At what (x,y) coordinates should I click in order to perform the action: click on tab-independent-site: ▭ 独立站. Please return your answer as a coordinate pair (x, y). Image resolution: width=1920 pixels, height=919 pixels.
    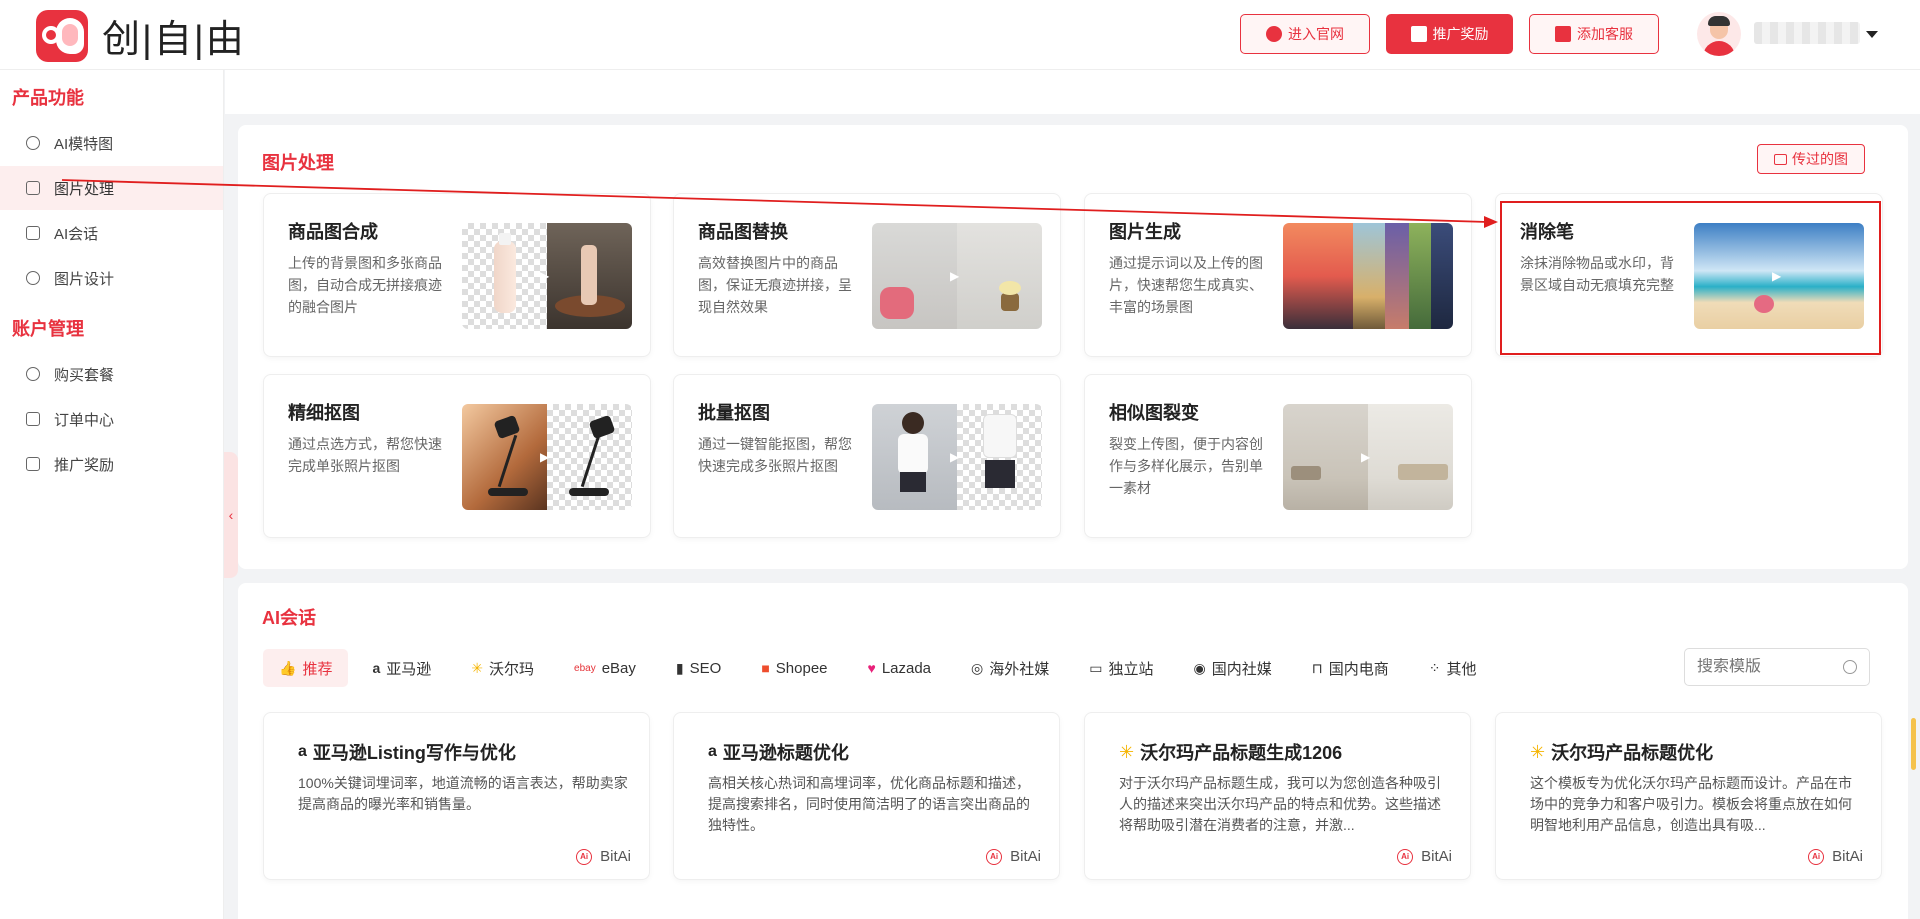
    Looking at the image, I should click on (1121, 668).